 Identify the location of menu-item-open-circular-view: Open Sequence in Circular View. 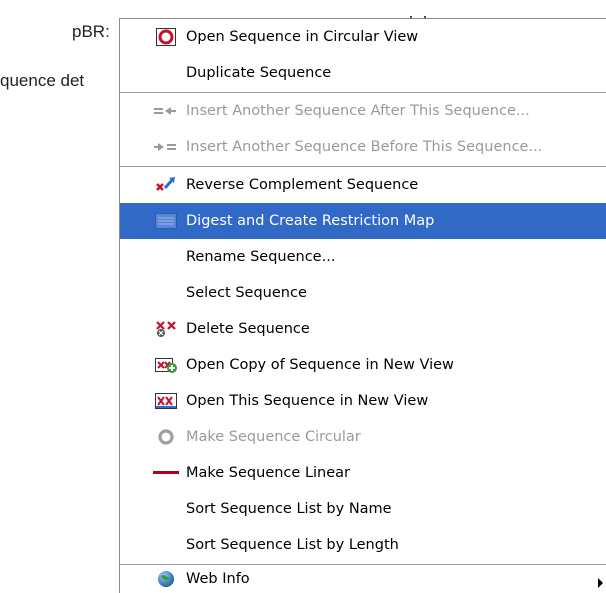
(363, 37).